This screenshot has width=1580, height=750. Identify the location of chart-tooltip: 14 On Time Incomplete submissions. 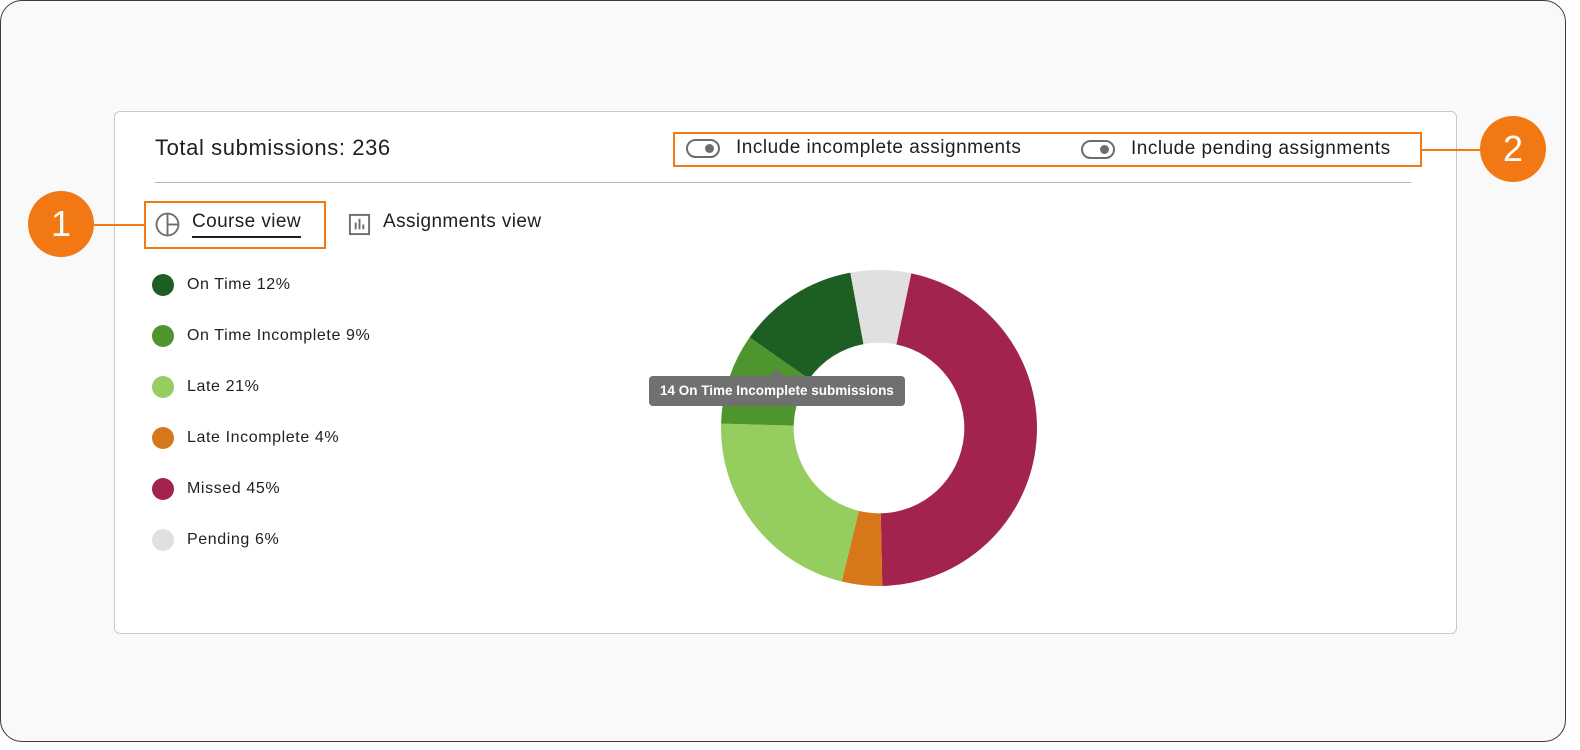
(777, 387).